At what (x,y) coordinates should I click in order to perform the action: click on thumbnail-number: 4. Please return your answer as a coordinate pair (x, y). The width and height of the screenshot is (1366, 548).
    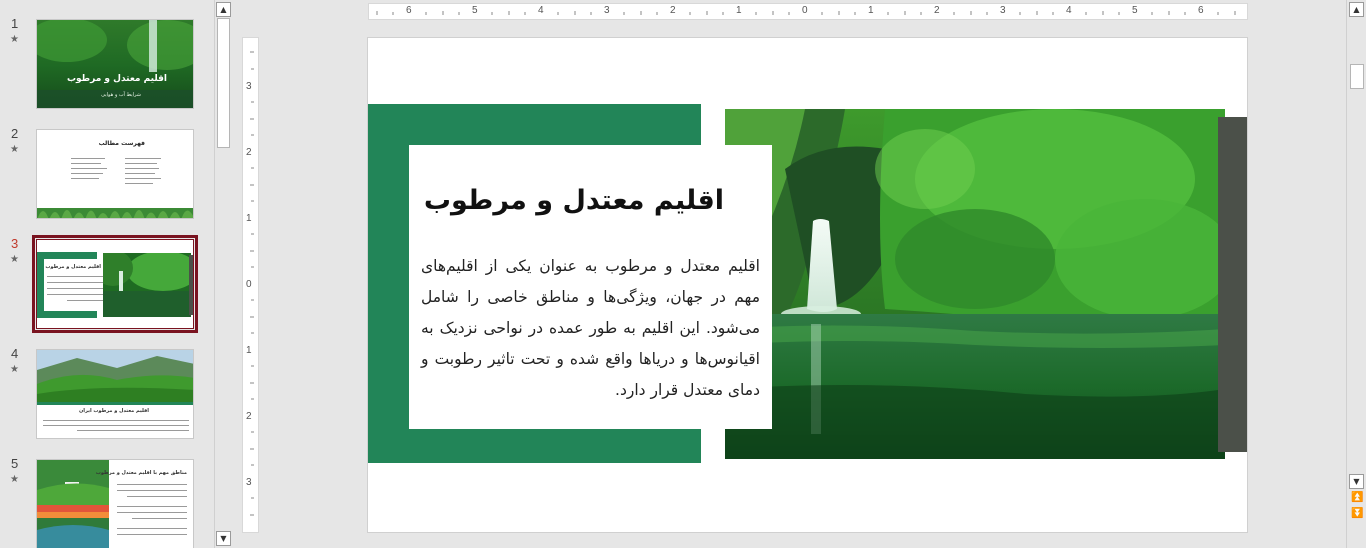
    Looking at the image, I should click on (15, 353).